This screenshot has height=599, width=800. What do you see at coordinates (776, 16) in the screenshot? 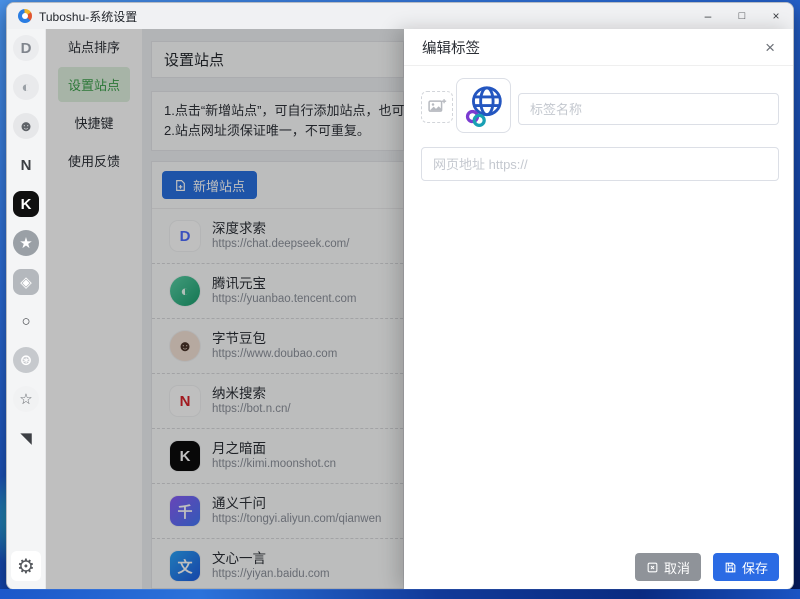
I see `close-button: ×` at bounding box center [776, 16].